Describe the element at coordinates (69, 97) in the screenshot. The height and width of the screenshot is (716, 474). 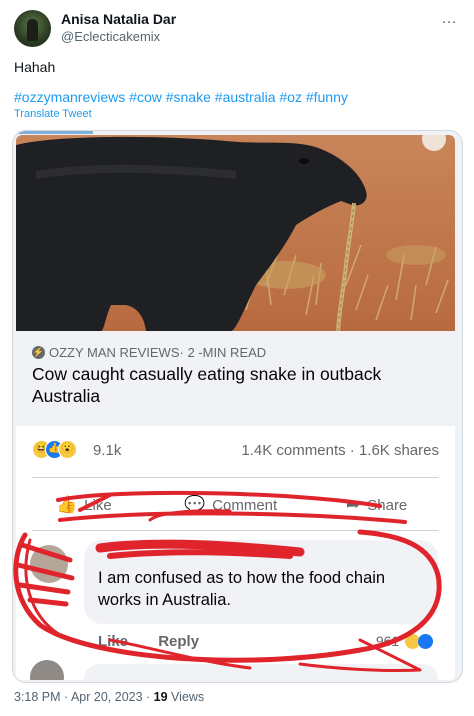
I see `hashtag-link: #ozzymanreviews` at that location.